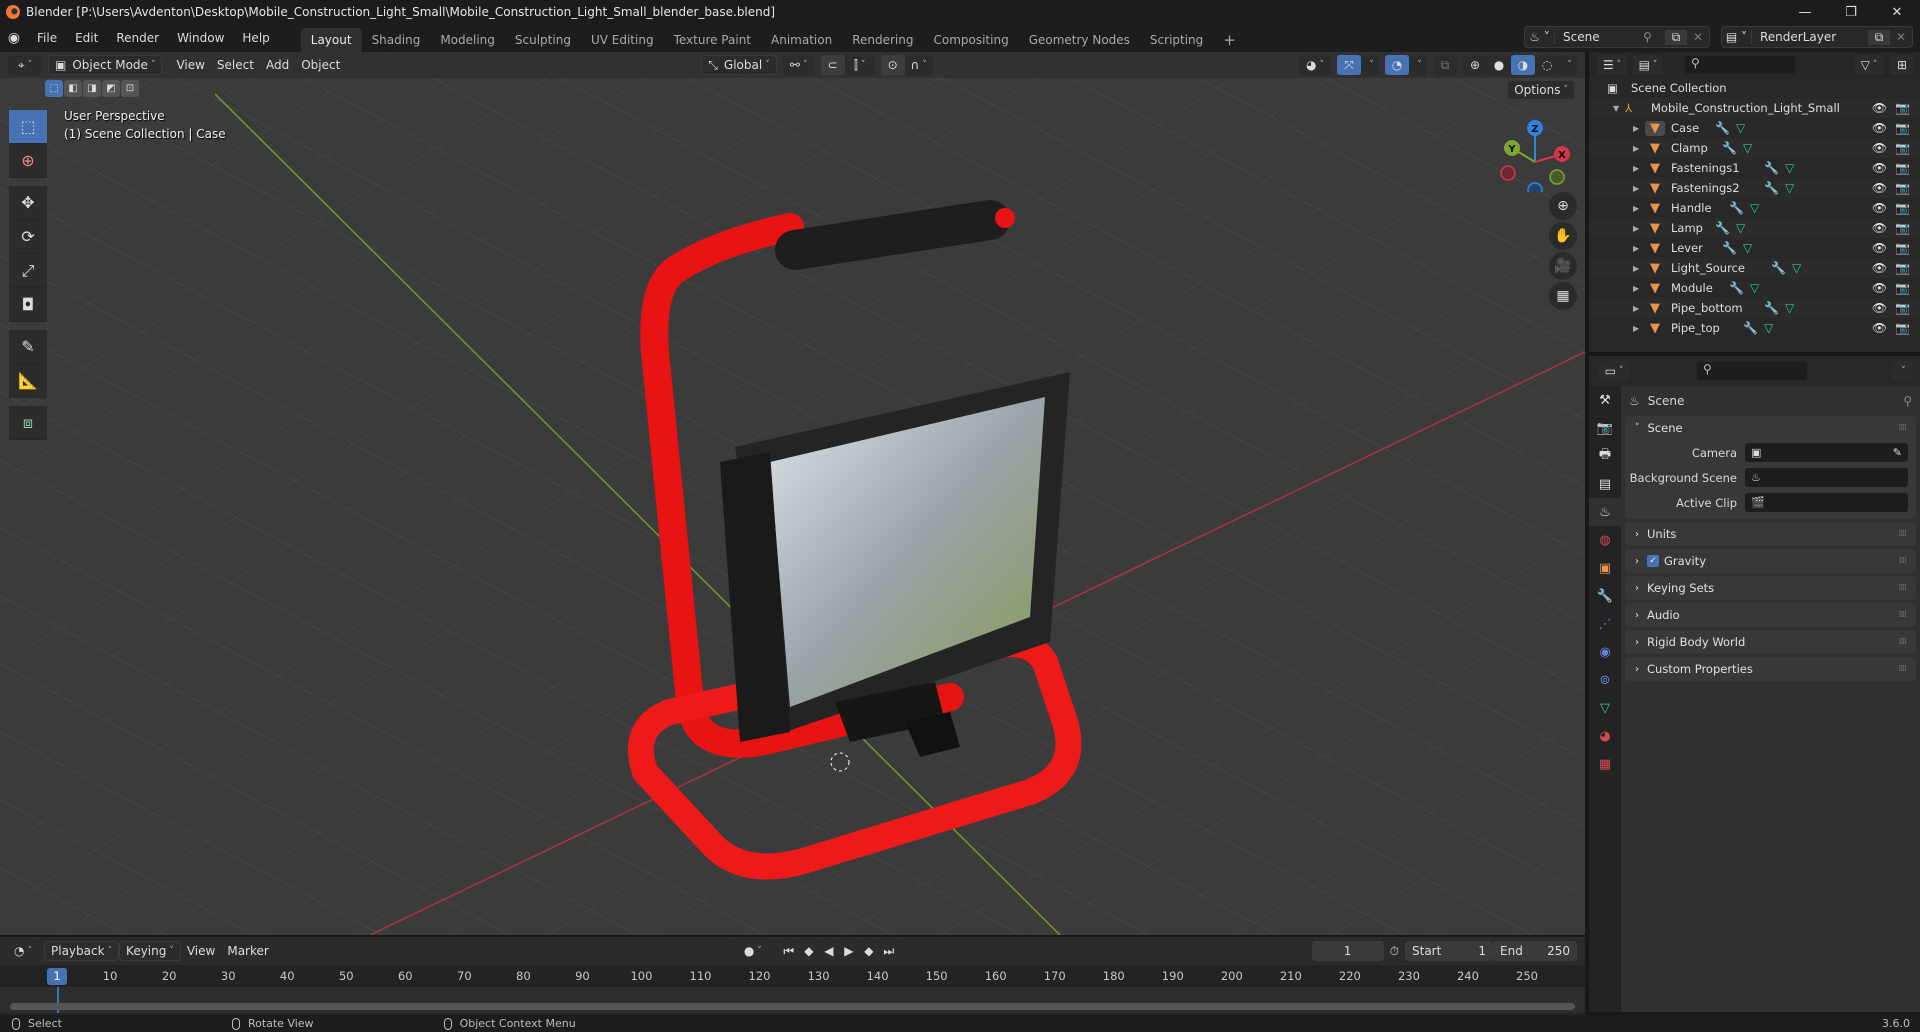  Describe the element at coordinates (28, 305) in the screenshot. I see `transform-tool-icon: ◘` at that location.